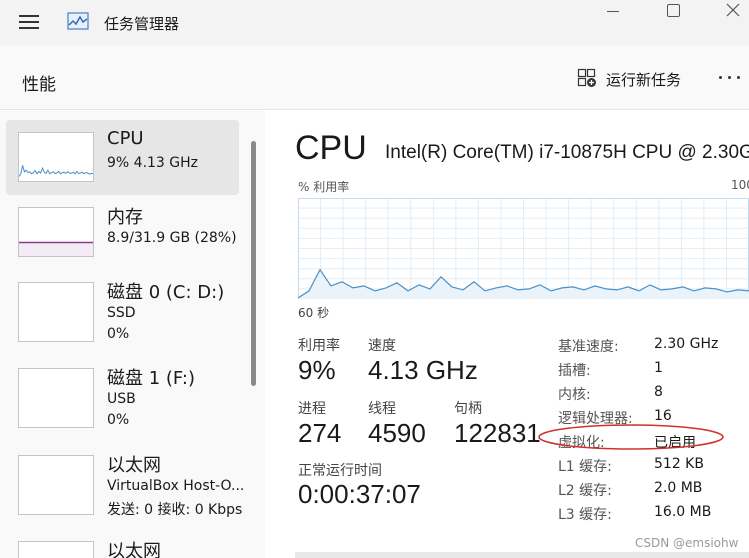 Image resolution: width=749 pixels, height=558 pixels. I want to click on more-options-icon, so click(730, 78).